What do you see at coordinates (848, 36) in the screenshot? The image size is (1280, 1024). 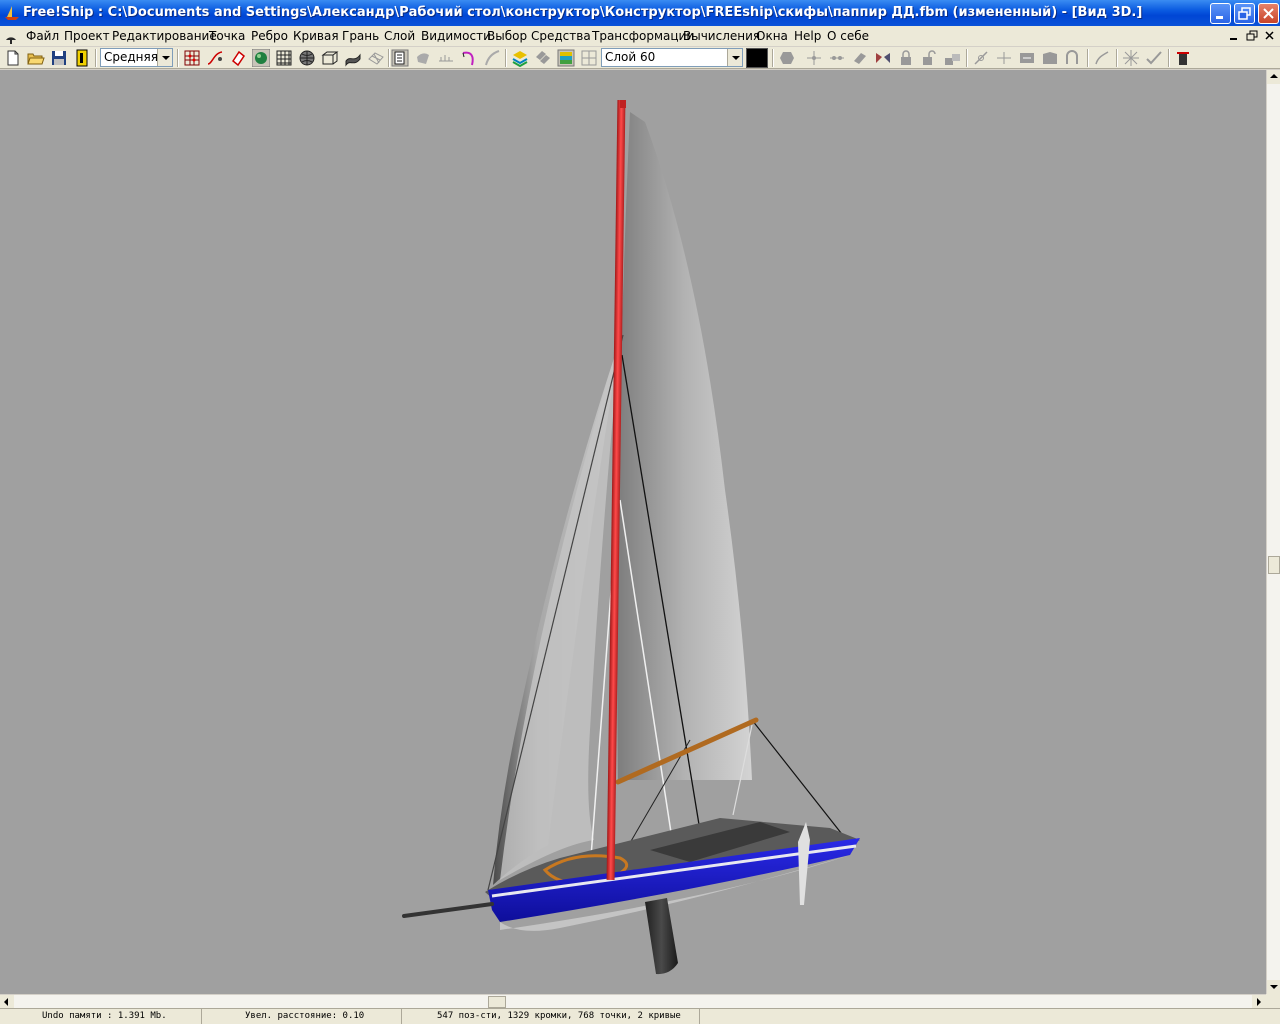 I see `menu-about: О себе` at bounding box center [848, 36].